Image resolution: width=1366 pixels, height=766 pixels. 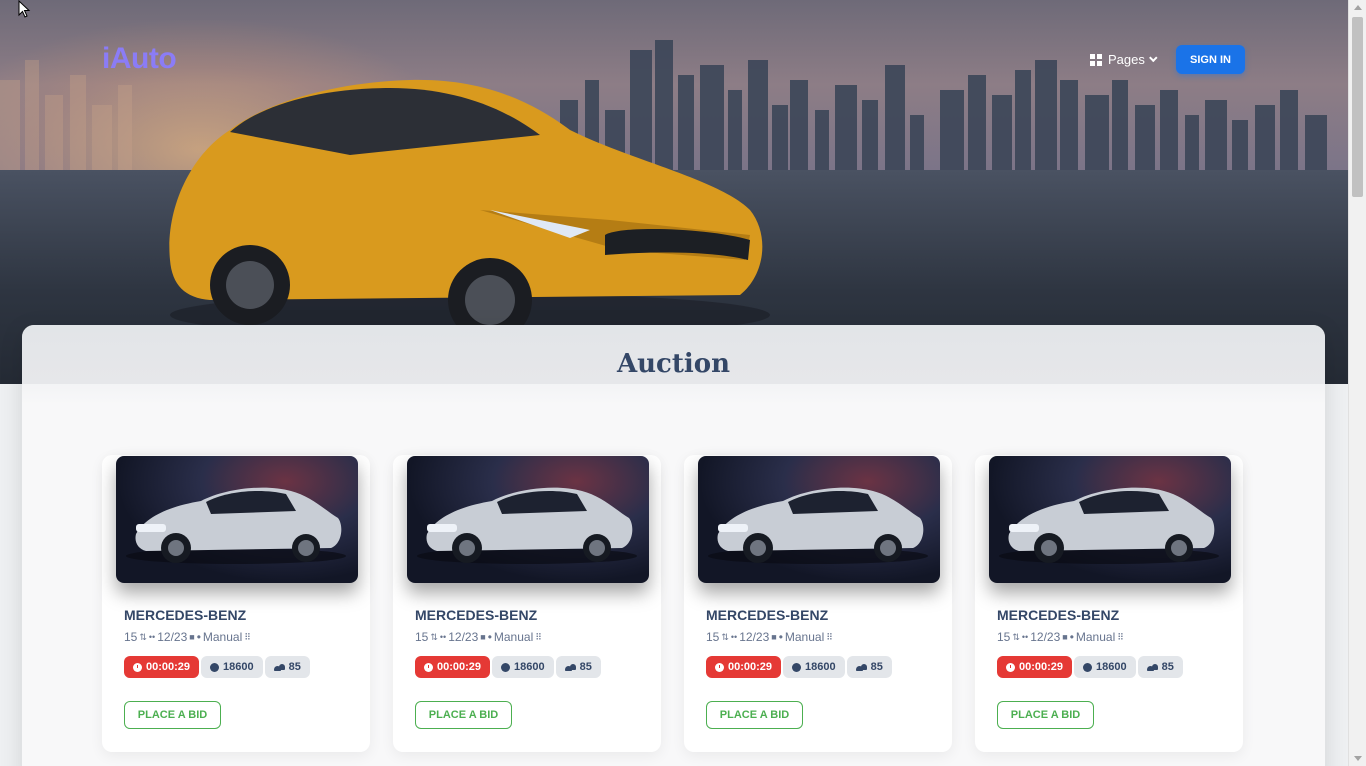 What do you see at coordinates (1357, 107) in the screenshot?
I see `scroll-thumb` at bounding box center [1357, 107].